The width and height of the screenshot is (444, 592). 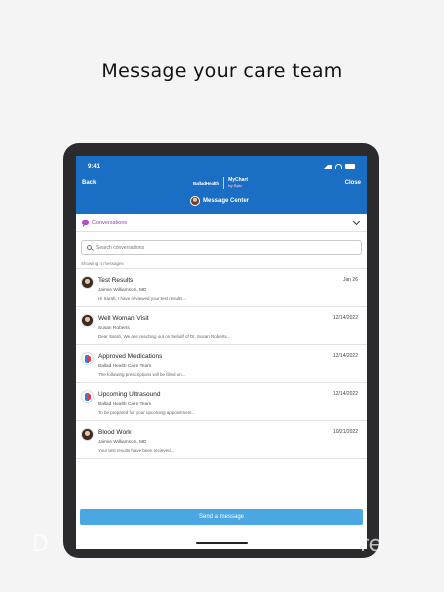 What do you see at coordinates (129, 394) in the screenshot?
I see `message-subject: Upcoming Ultrasound` at bounding box center [129, 394].